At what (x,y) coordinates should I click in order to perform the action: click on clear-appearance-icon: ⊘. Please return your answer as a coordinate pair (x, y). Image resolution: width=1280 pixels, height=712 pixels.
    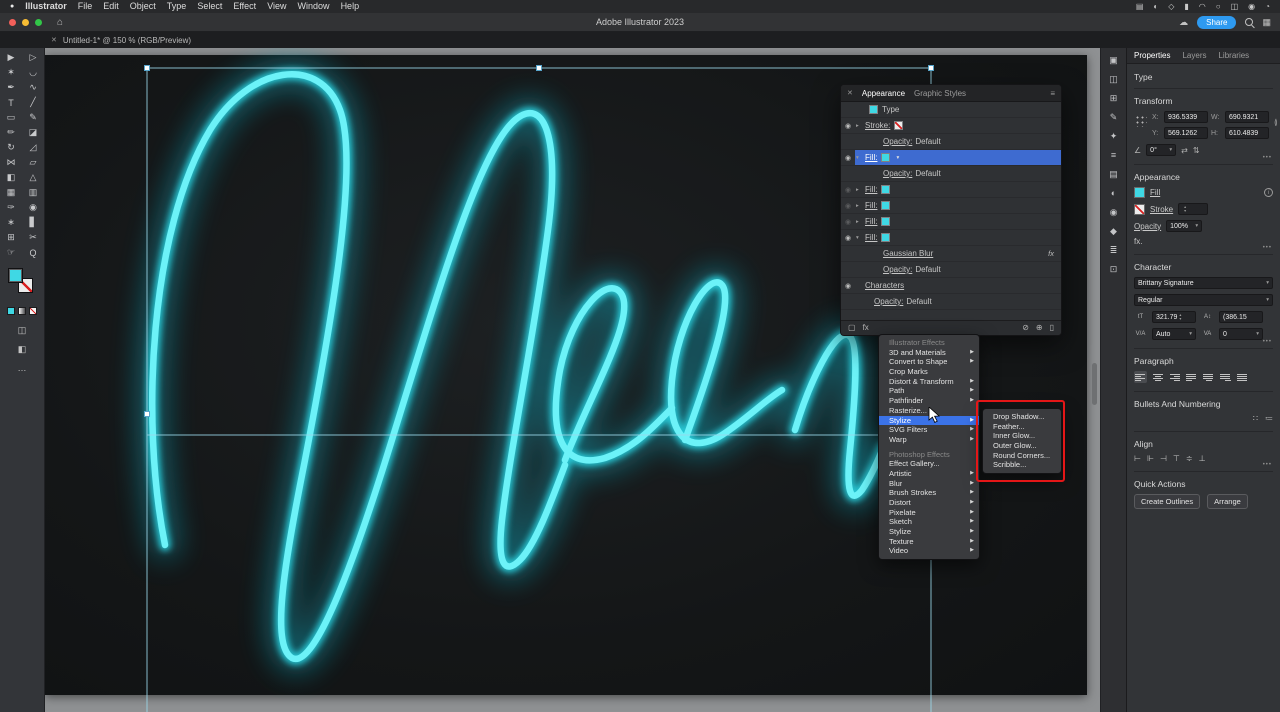
    Looking at the image, I should click on (1025, 328).